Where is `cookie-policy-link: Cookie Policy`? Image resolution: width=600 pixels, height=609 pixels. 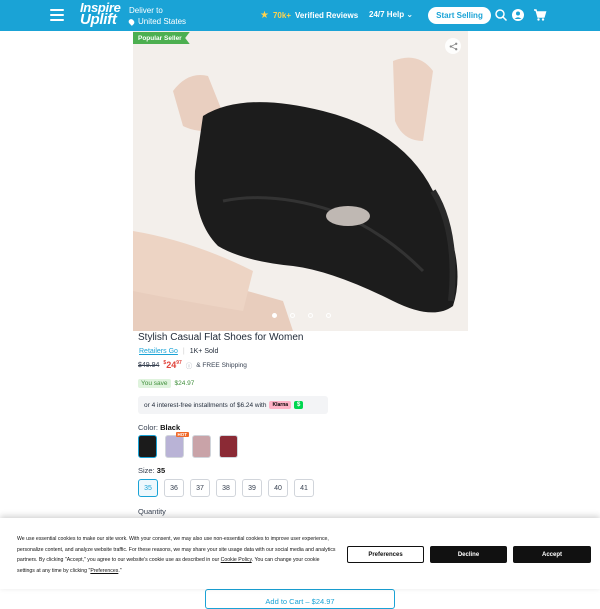 cookie-policy-link: Cookie Policy is located at coordinates (236, 560).